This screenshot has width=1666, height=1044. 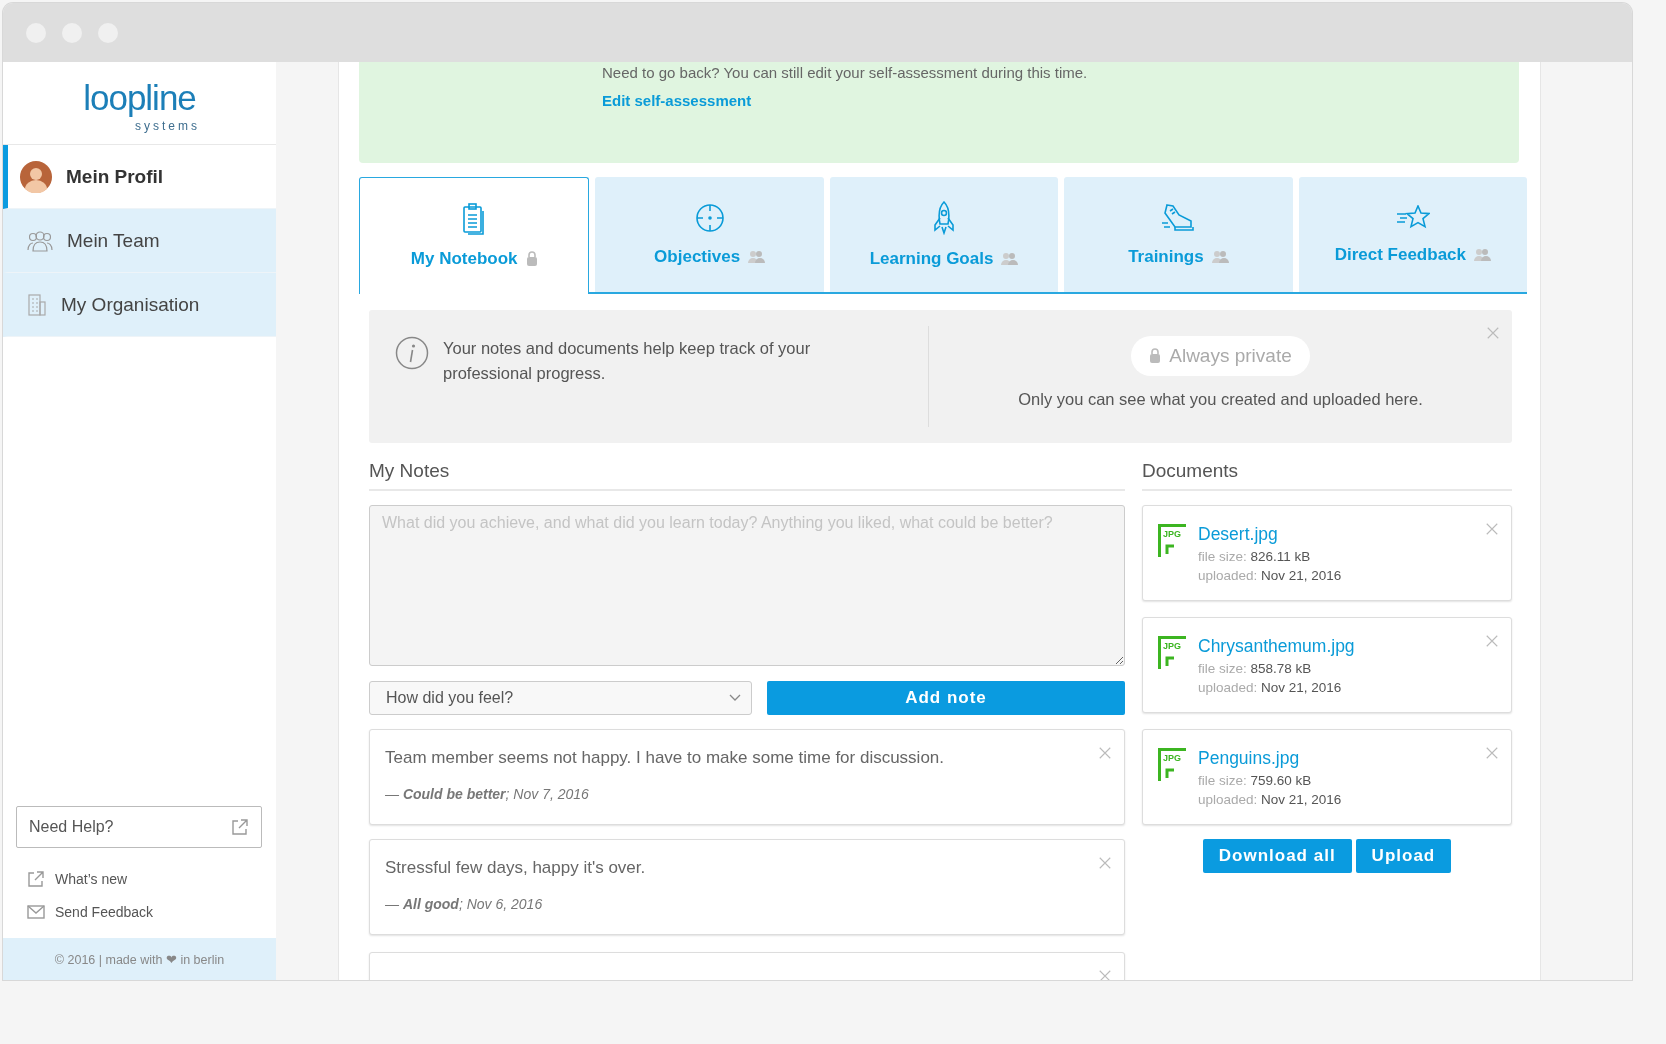 What do you see at coordinates (1155, 356) in the screenshot?
I see `lock-icon` at bounding box center [1155, 356].